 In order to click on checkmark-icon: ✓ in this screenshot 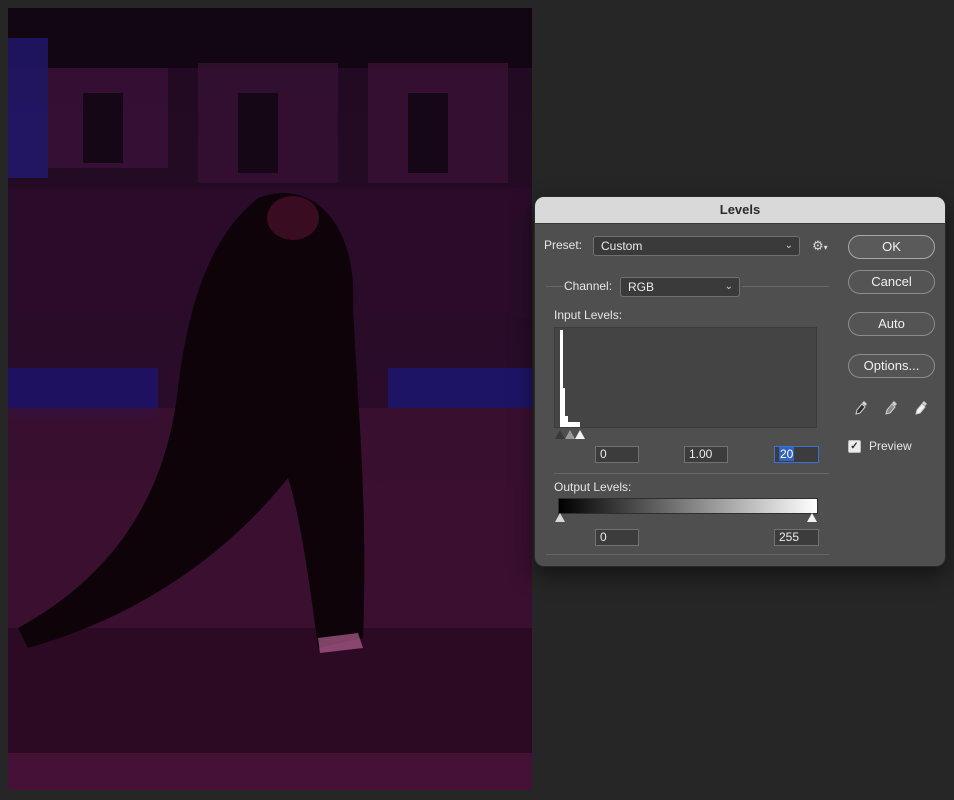, I will do `click(854, 446)`.